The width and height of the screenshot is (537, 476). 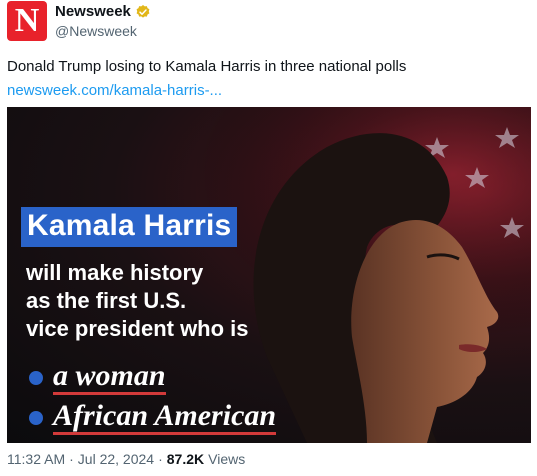 I want to click on name-row: Newsweek, so click(x=103, y=11).